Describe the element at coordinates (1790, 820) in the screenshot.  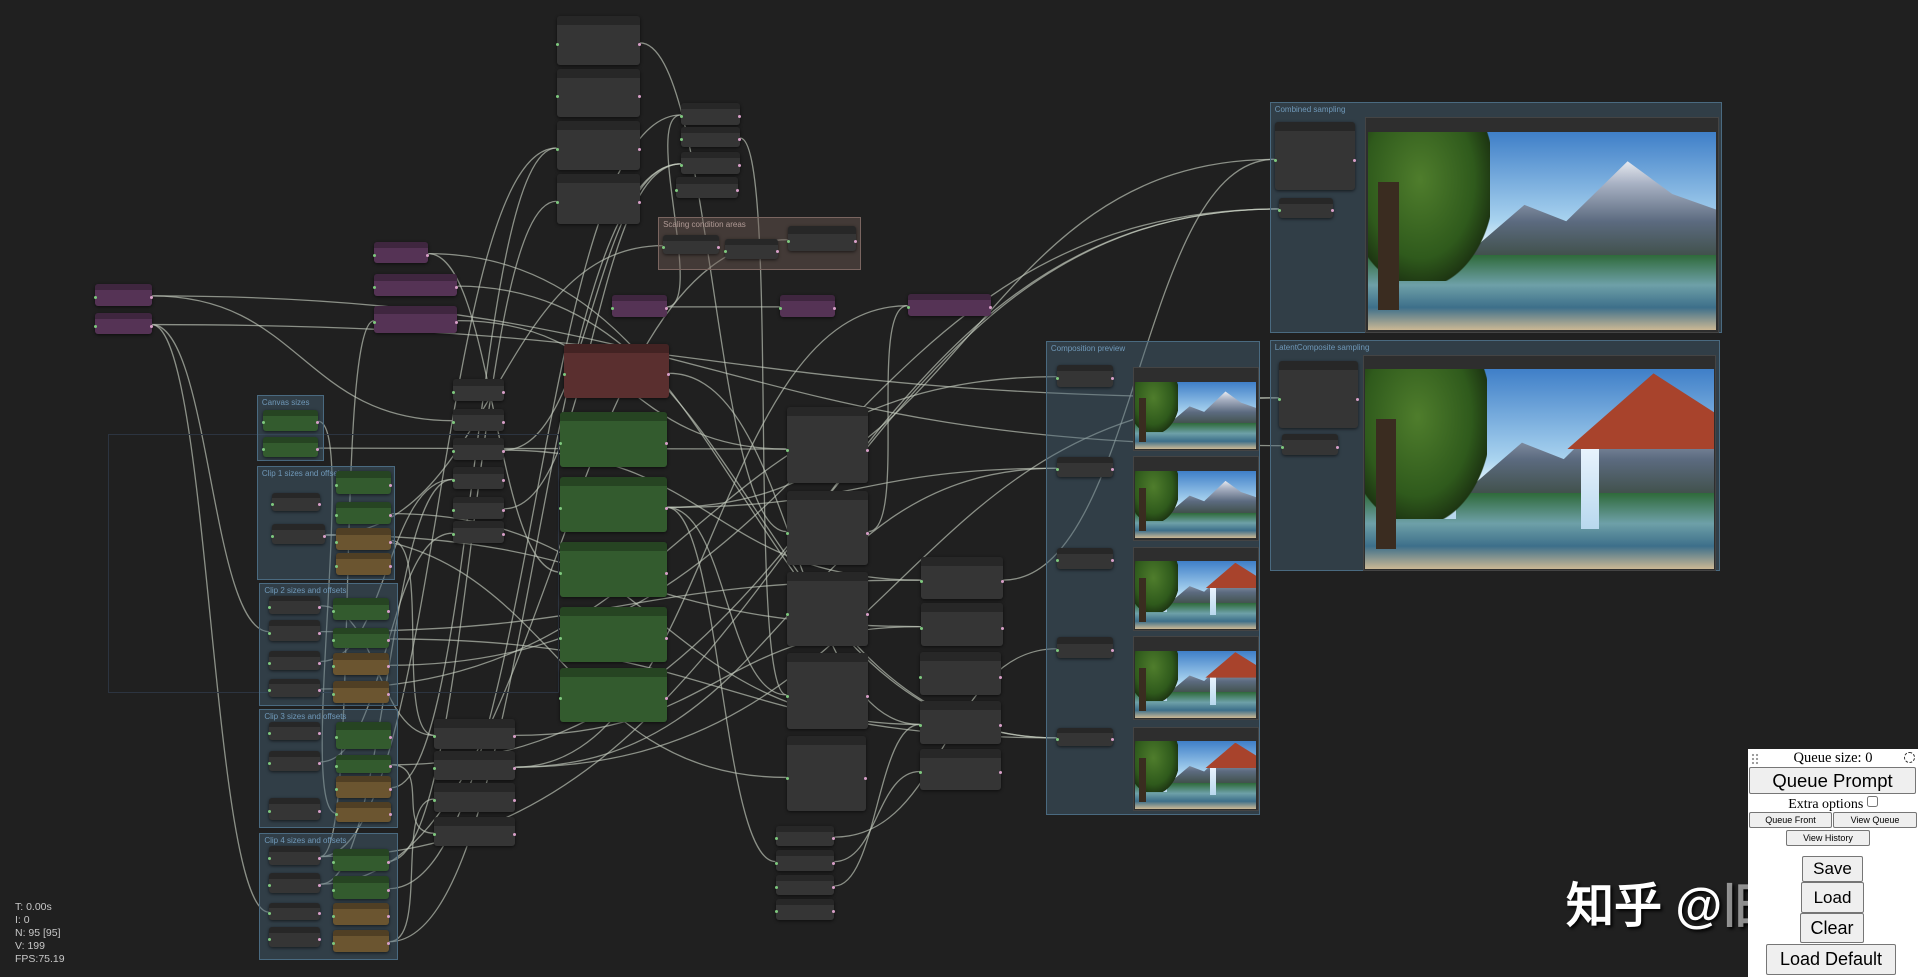
I see `queue-front-button: Queue Front` at that location.